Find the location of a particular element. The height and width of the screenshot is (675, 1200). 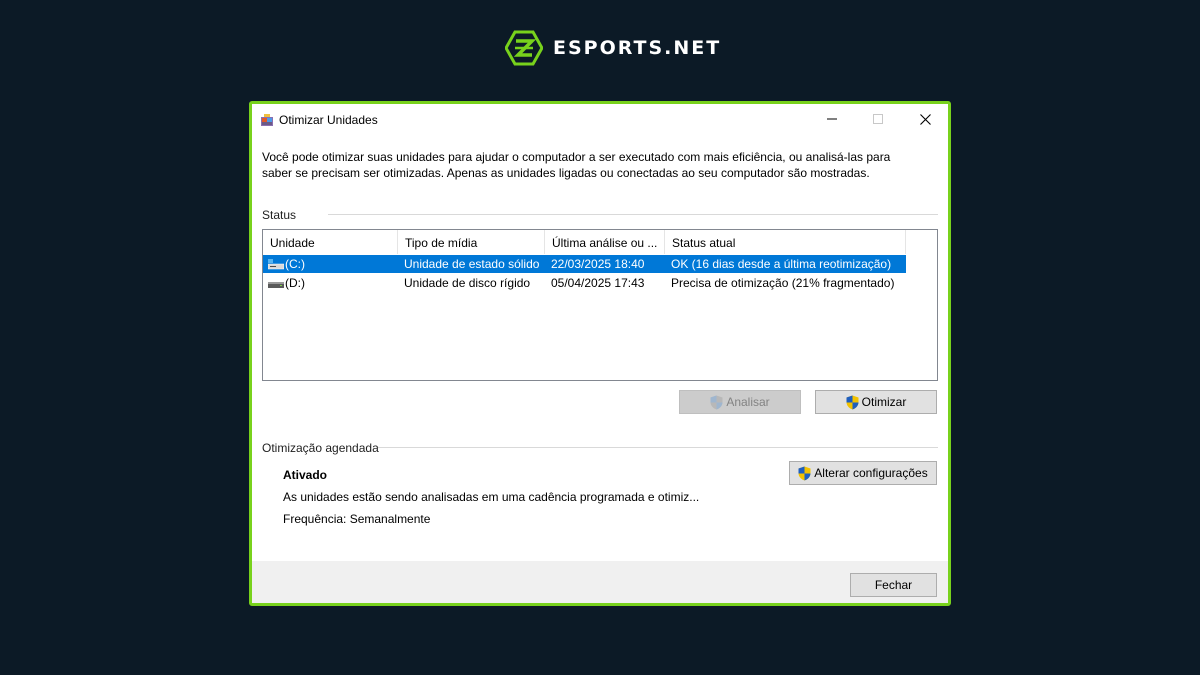

change-settings-label: Alterar configurações is located at coordinates (871, 473).